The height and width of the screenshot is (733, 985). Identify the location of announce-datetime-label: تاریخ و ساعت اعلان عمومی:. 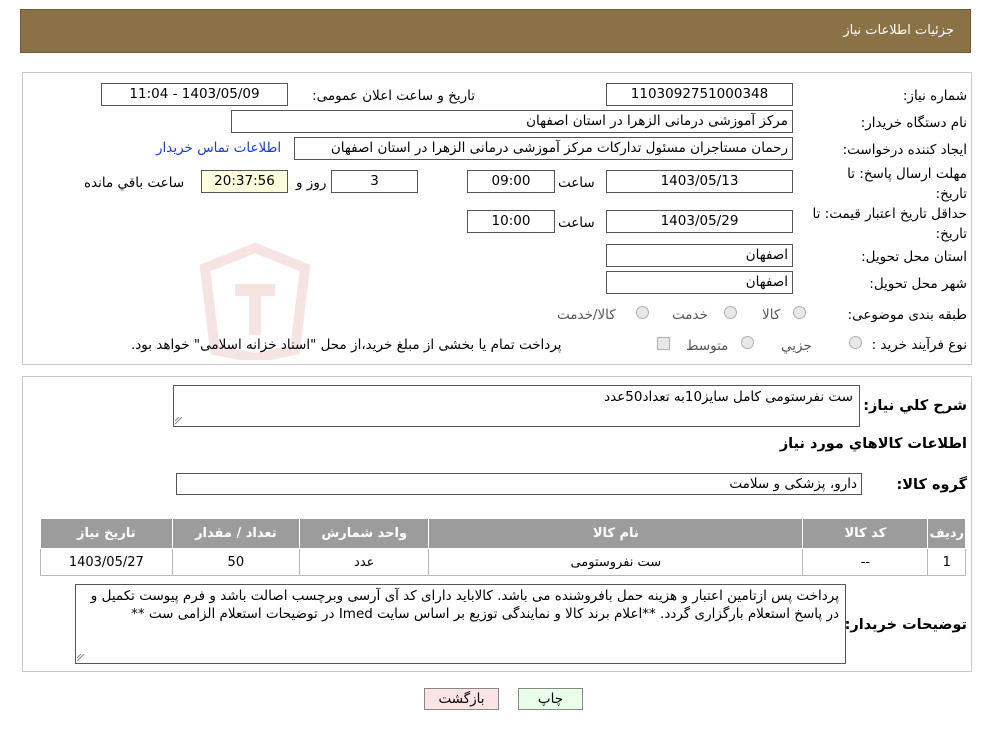
(393, 96).